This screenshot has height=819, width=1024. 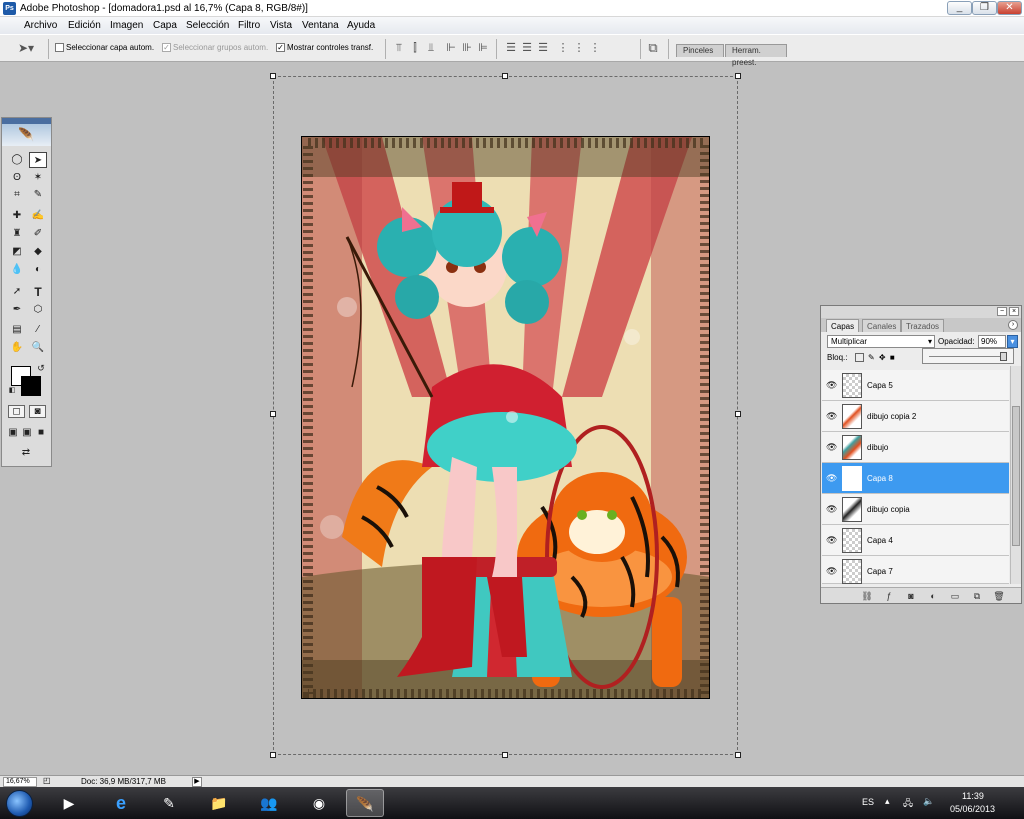 I want to click on menu-edicion: Edición, so click(x=84, y=25).